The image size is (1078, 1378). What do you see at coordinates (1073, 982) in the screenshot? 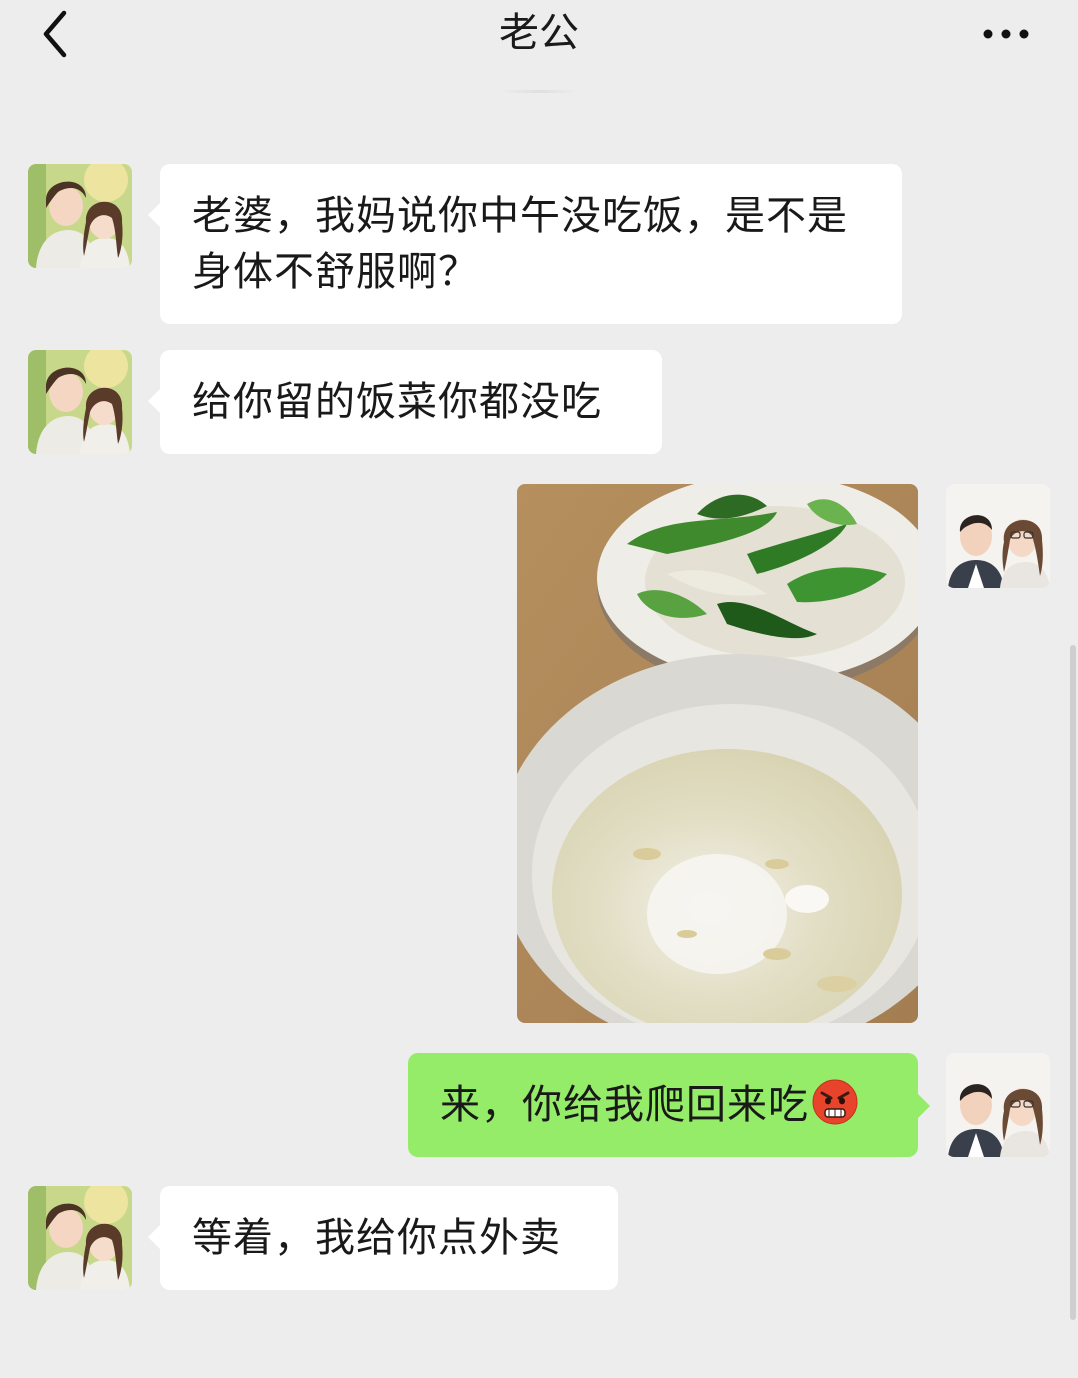
I see `scrollbar` at bounding box center [1073, 982].